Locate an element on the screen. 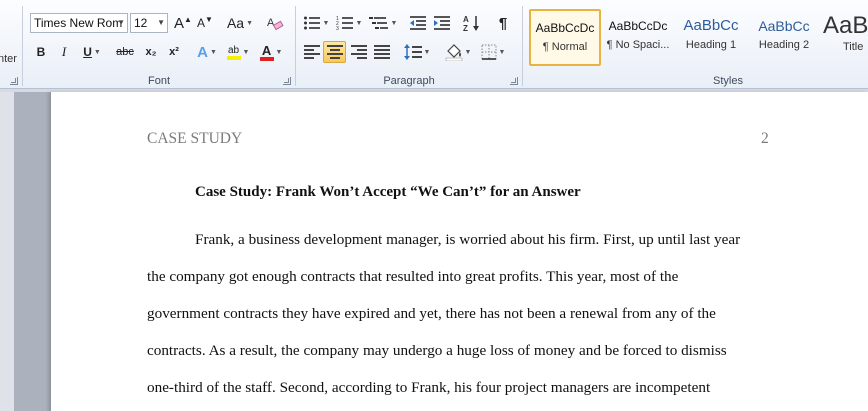  change-case-button: Aa ▼ is located at coordinates (240, 23).